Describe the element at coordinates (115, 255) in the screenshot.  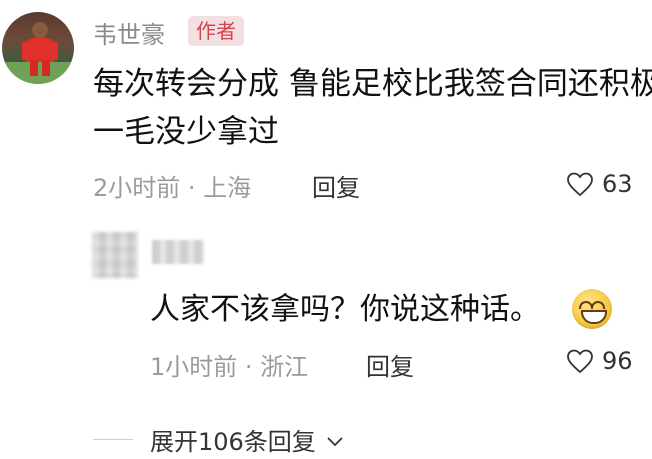
I see `reply-avatar` at that location.